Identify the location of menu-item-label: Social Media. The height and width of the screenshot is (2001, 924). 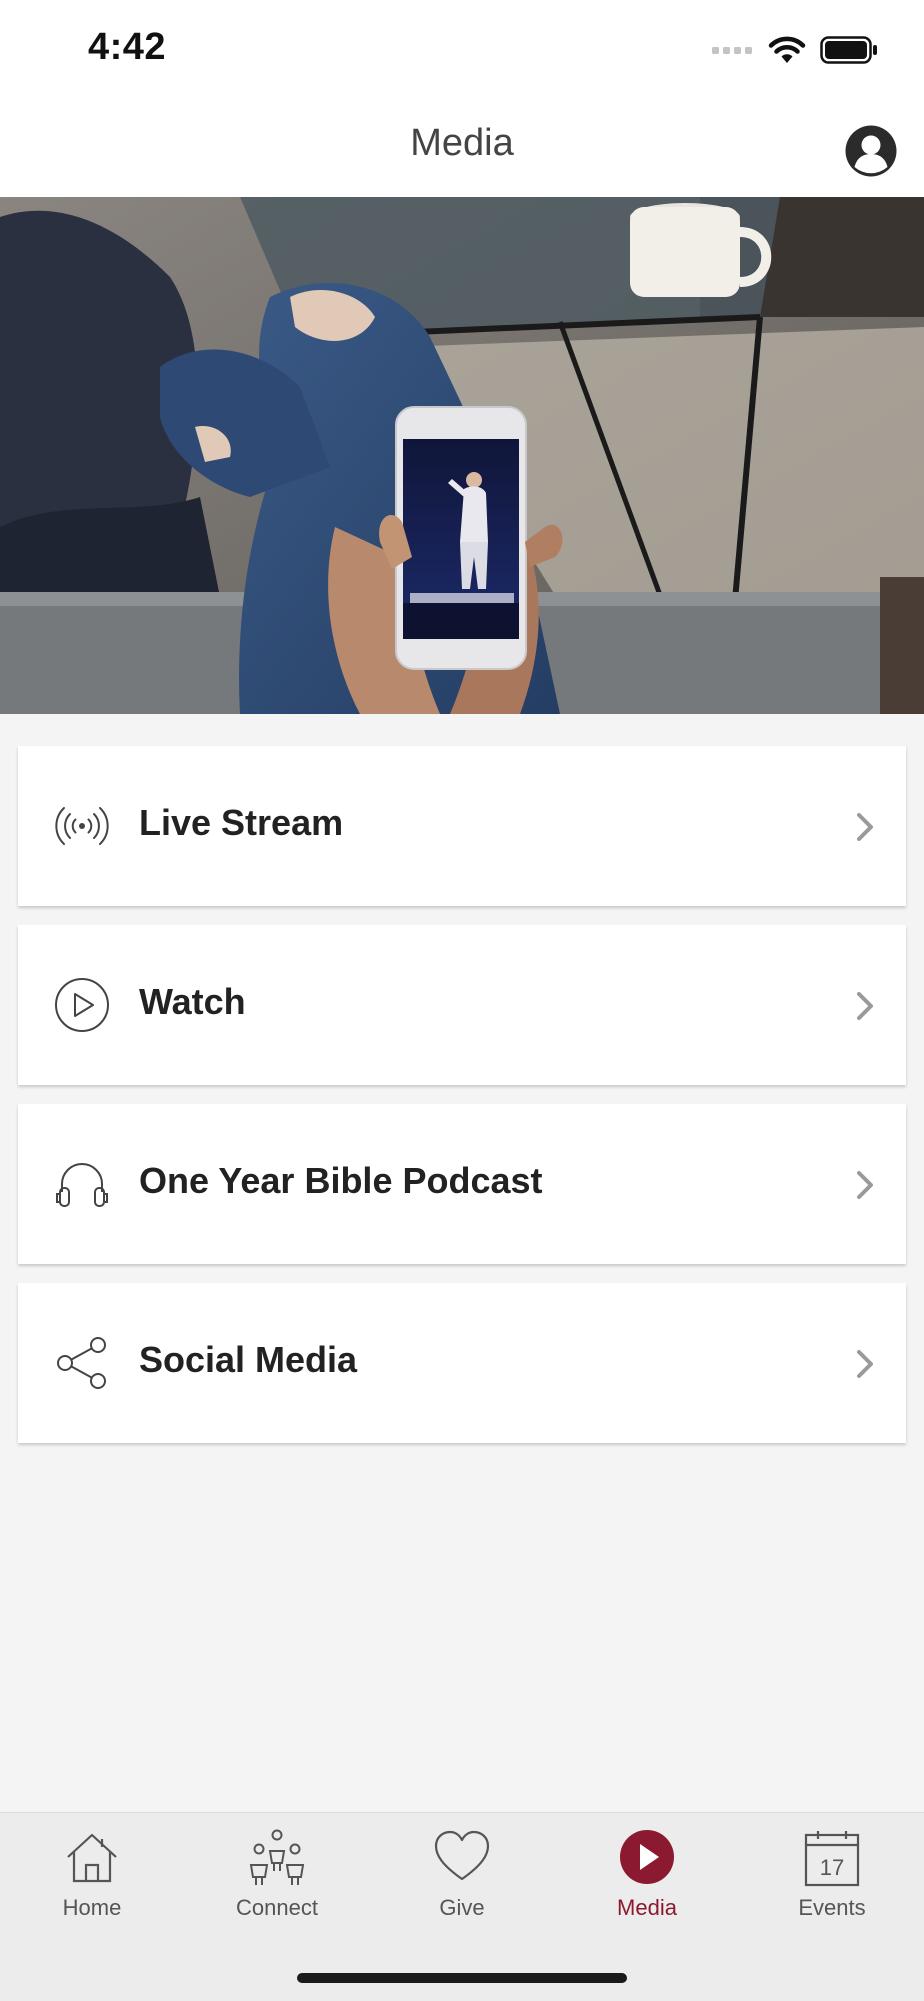
(248, 1359).